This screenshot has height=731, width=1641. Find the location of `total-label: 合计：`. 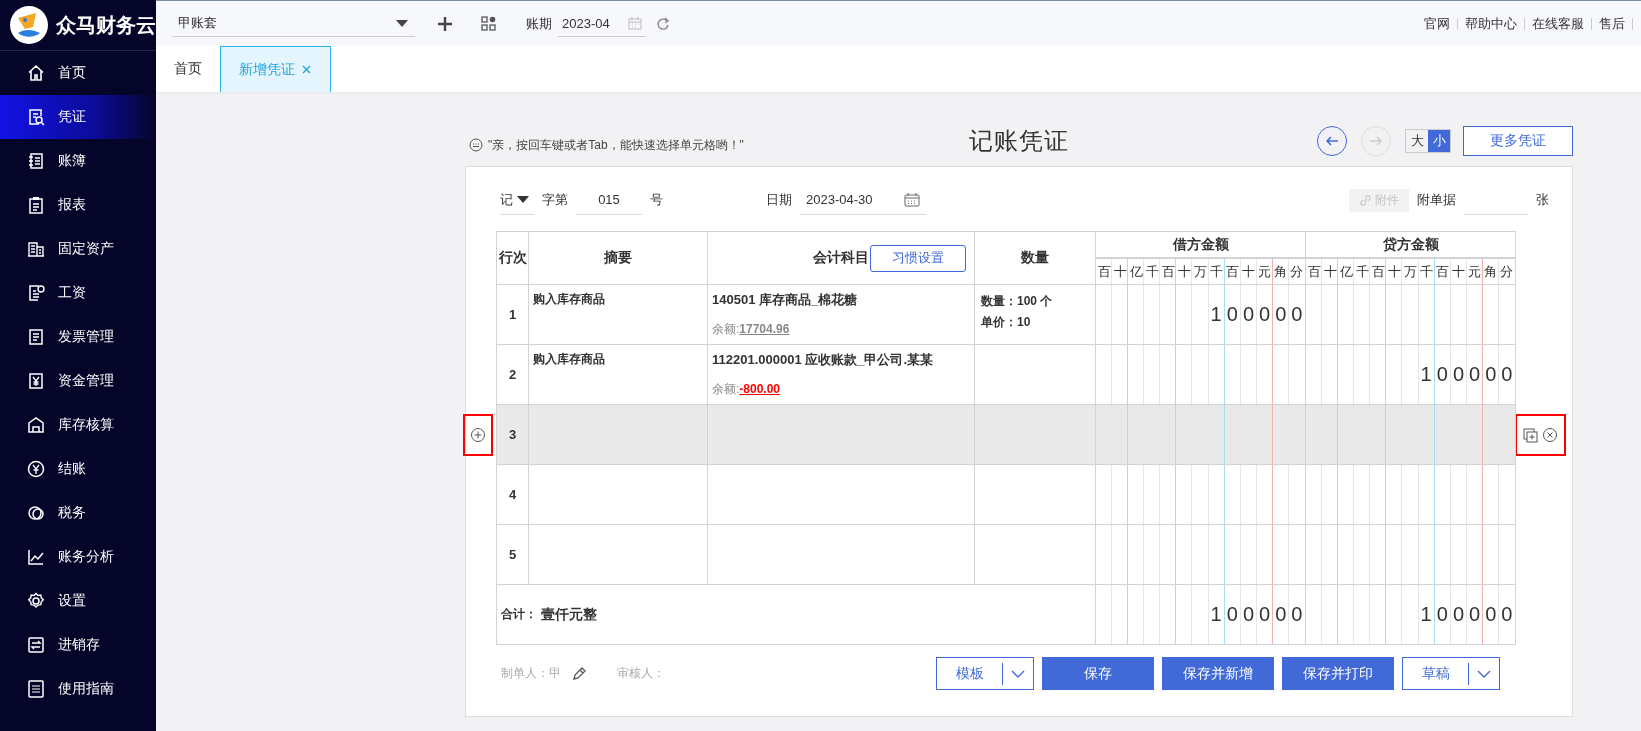

total-label: 合计： is located at coordinates (519, 614).